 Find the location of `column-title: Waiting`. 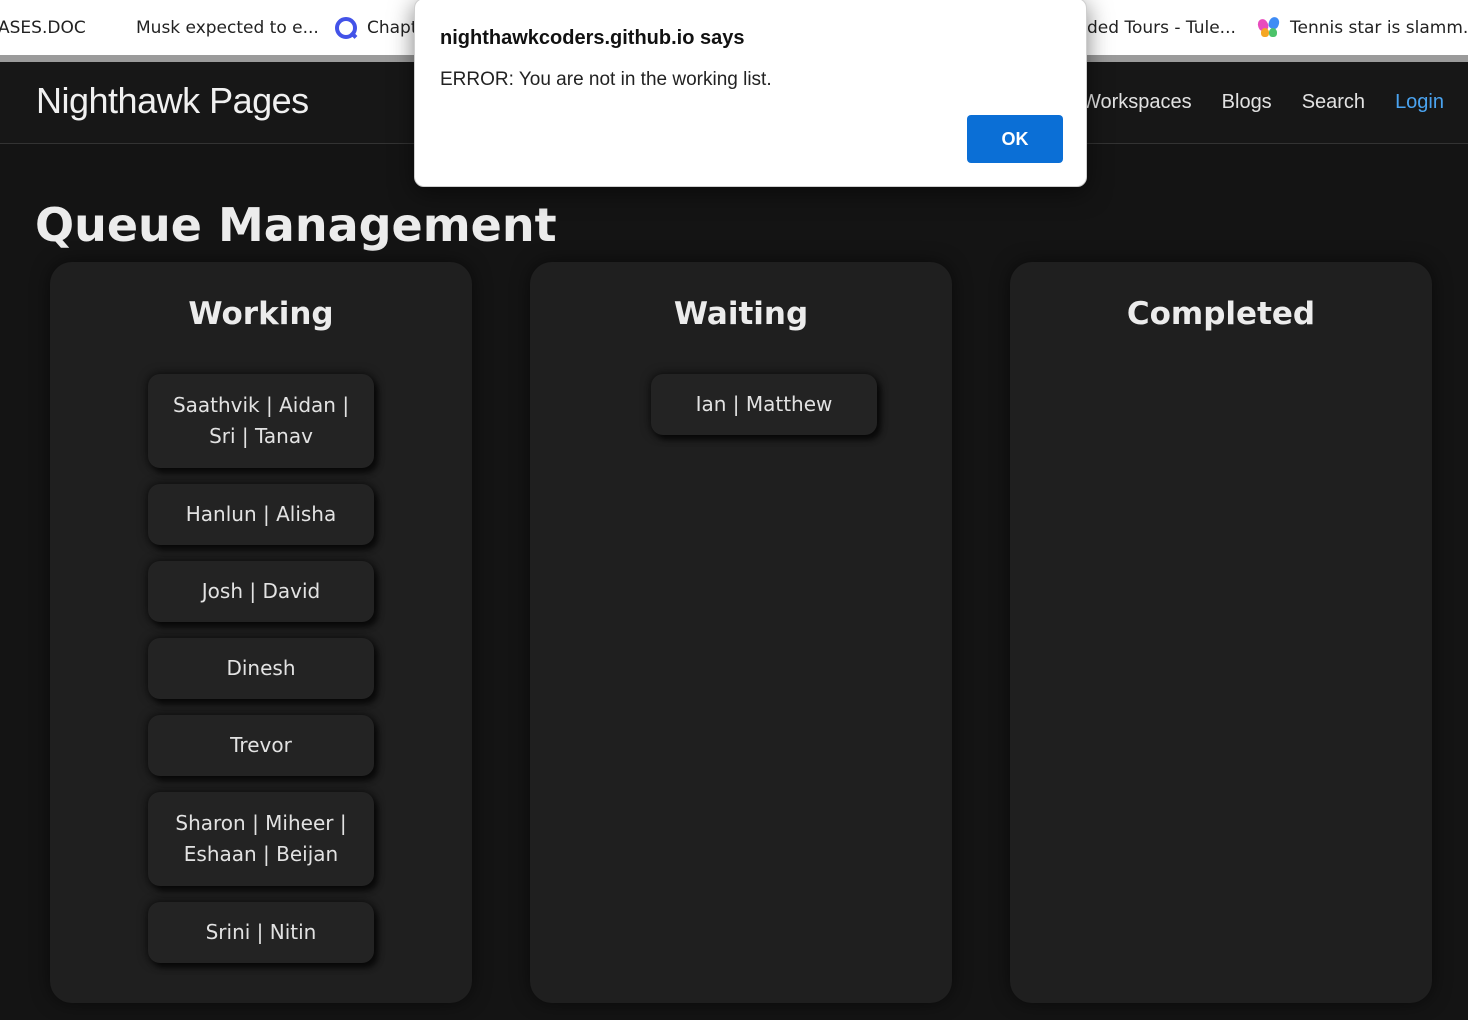

column-title: Waiting is located at coordinates (741, 314).